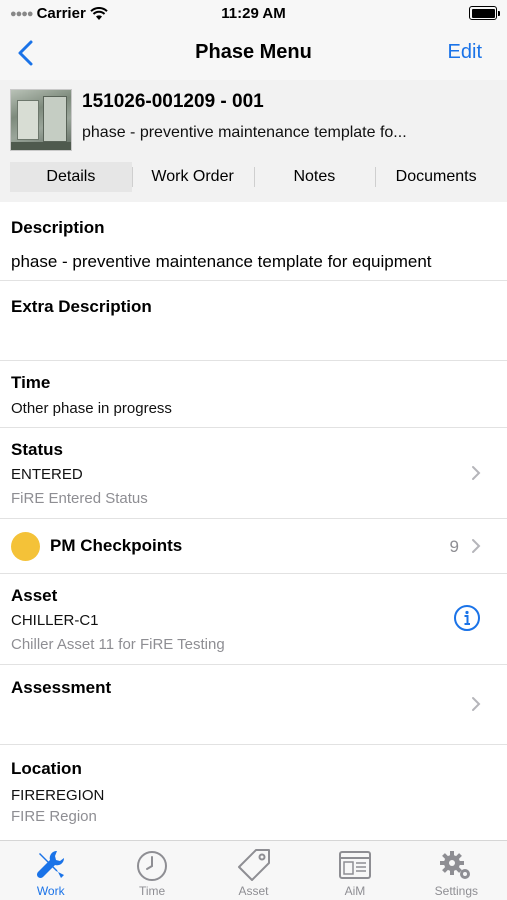 The height and width of the screenshot is (900, 507). I want to click on checkpoint-status-dot-icon, so click(25, 546).